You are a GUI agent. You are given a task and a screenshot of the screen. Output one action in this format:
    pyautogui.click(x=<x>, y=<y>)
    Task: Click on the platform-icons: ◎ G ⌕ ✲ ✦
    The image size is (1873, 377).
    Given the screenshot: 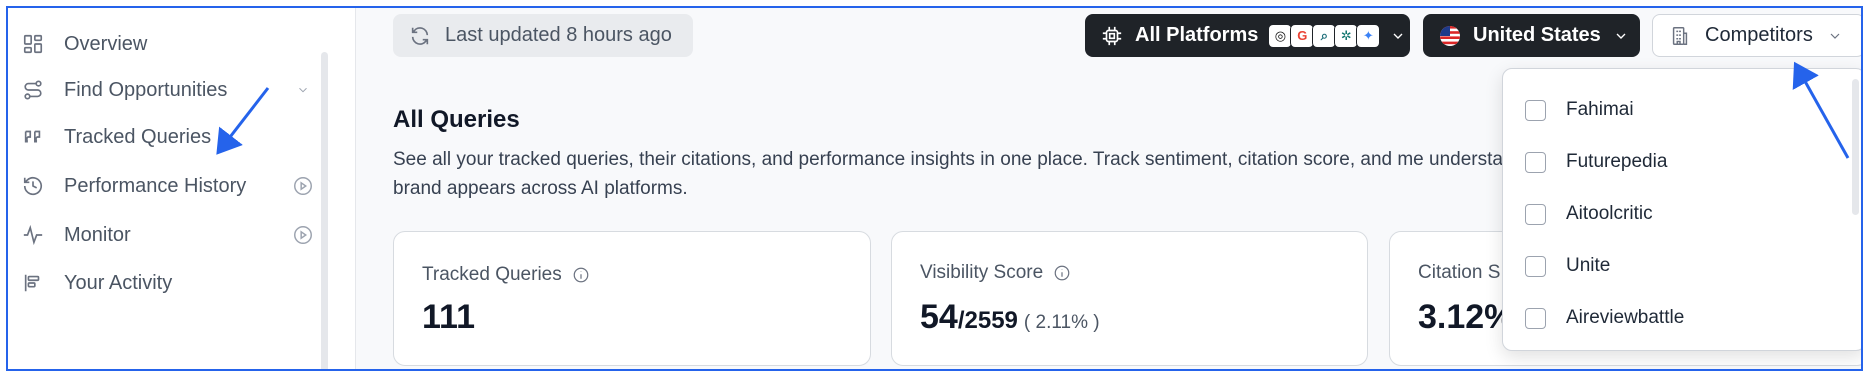 What is the action you would take?
    pyautogui.click(x=1324, y=35)
    